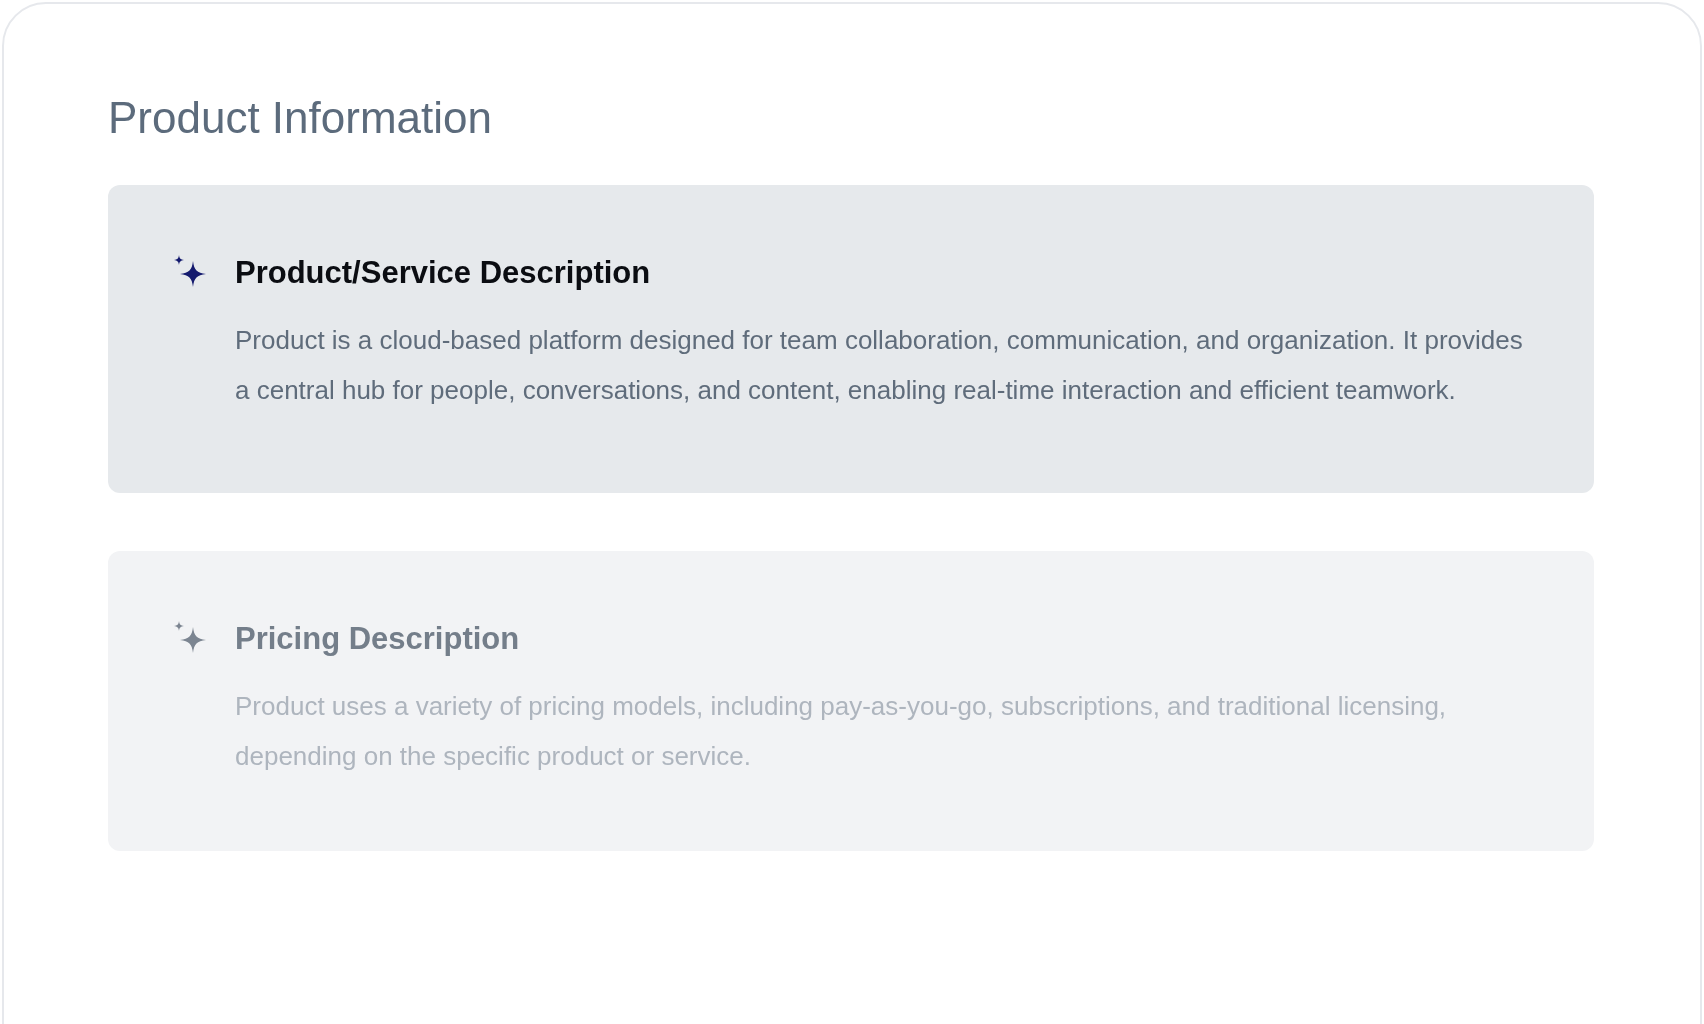 Image resolution: width=1704 pixels, height=1024 pixels. What do you see at coordinates (377, 639) in the screenshot?
I see `section-heading: Pricing Description` at bounding box center [377, 639].